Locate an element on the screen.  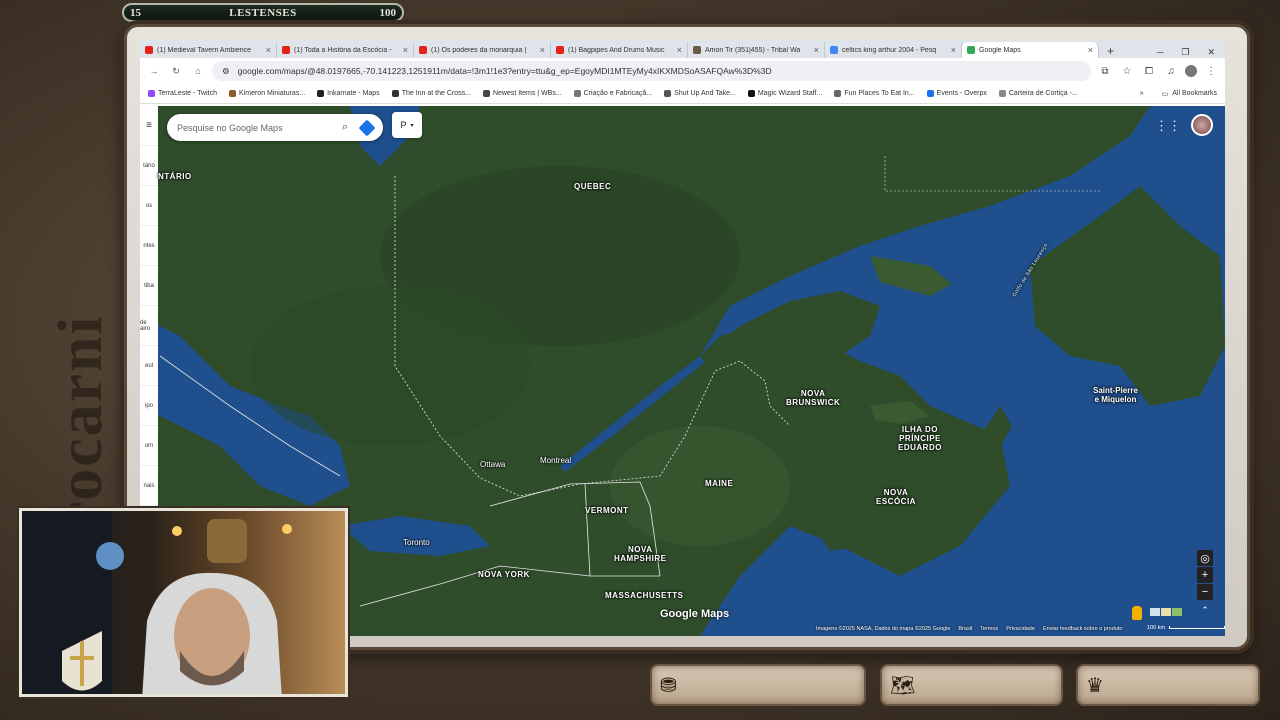
side-rail-item: os is located at coordinates (149, 206).